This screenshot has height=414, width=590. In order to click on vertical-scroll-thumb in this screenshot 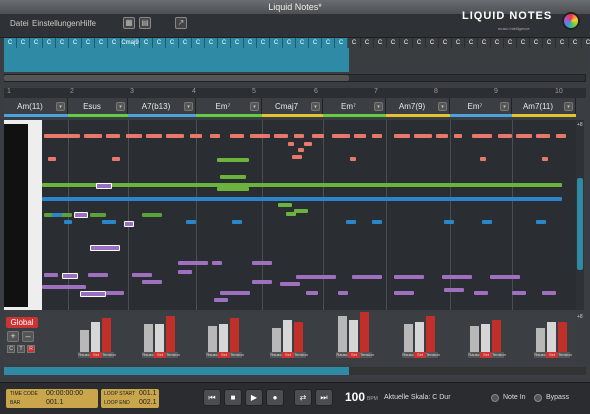, I will do `click(580, 224)`.